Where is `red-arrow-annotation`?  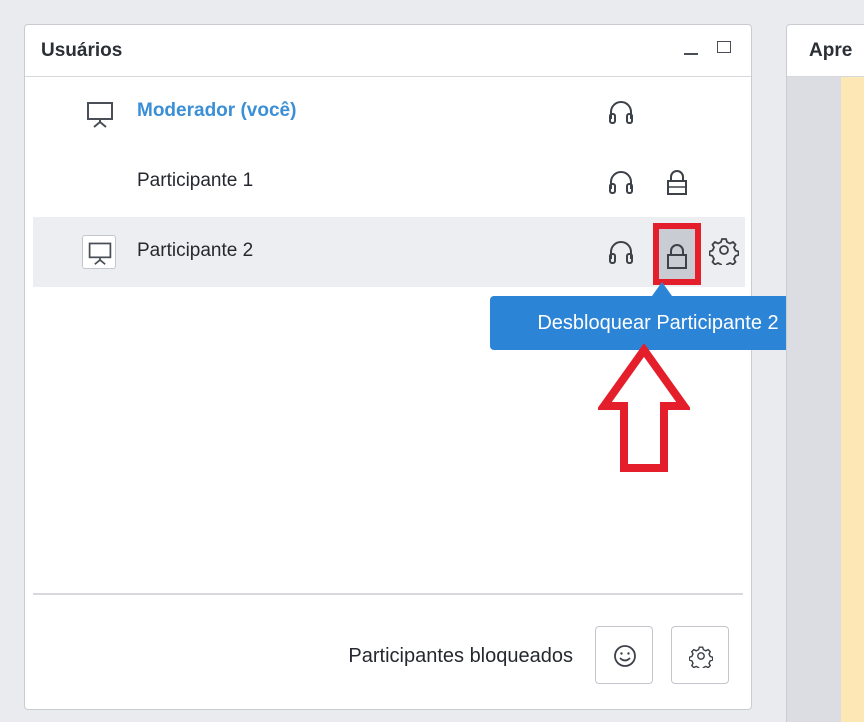 red-arrow-annotation is located at coordinates (644, 408).